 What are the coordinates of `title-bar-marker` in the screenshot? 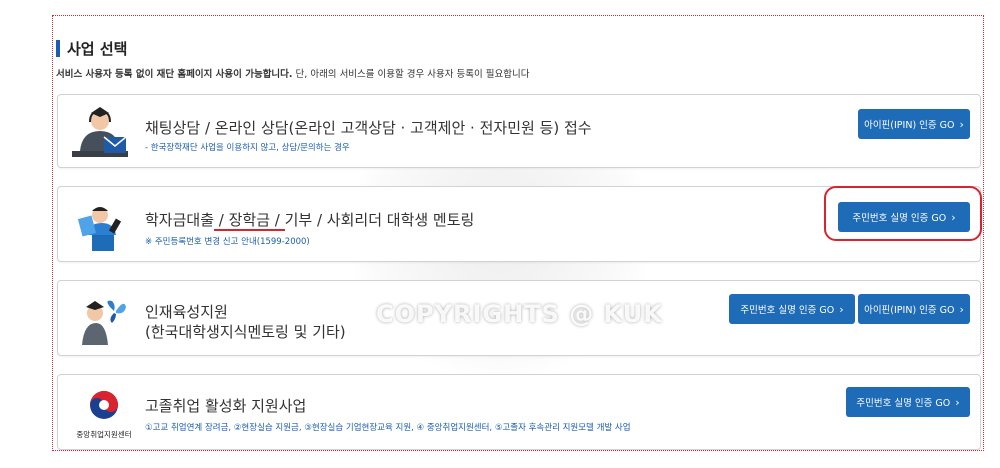 It's located at (58, 48).